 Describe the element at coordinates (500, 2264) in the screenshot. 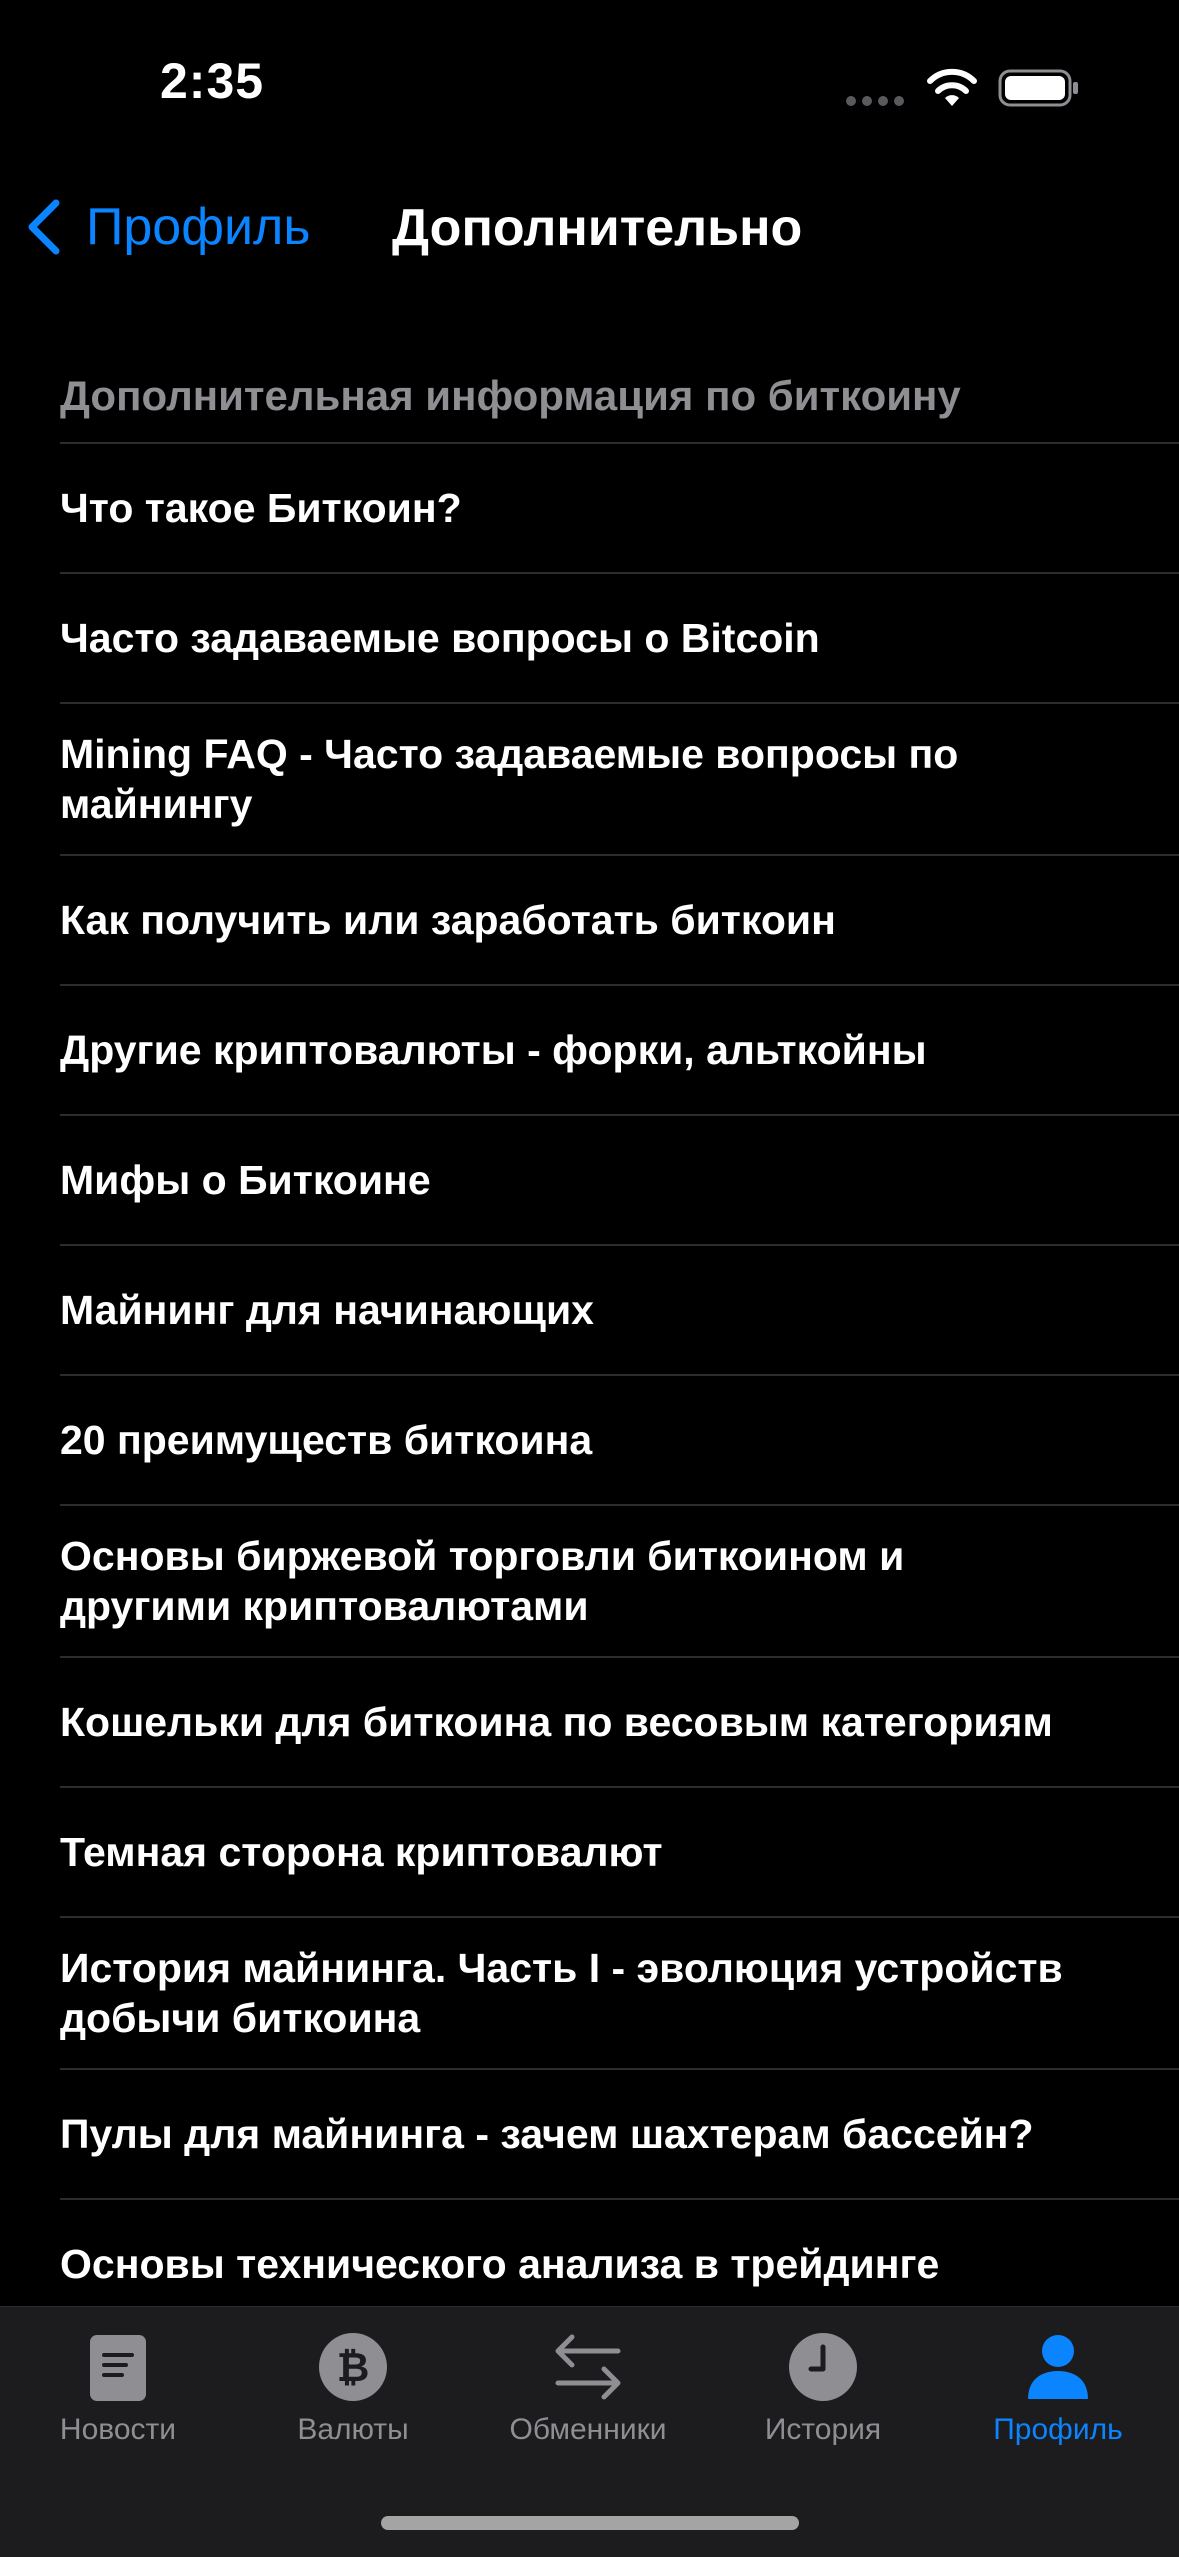

I see `list-item-label: Основы технического анализа в трейдинге` at that location.